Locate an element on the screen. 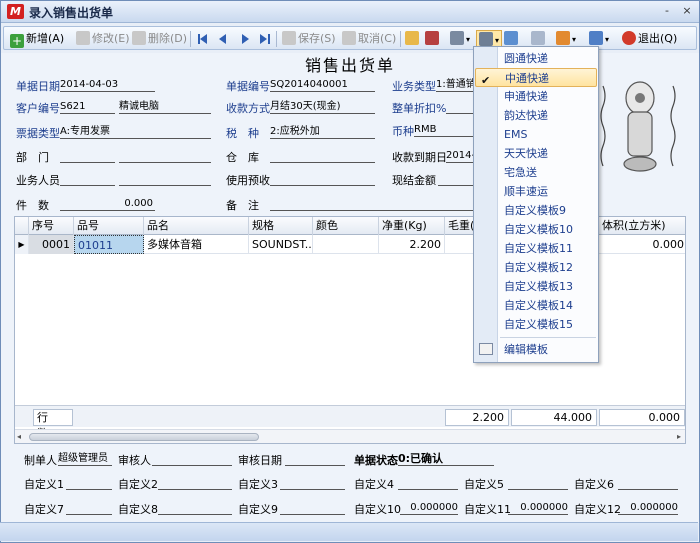 The height and width of the screenshot is (543, 700). menu-item-shentong: 申通快递 is located at coordinates (548, 96).